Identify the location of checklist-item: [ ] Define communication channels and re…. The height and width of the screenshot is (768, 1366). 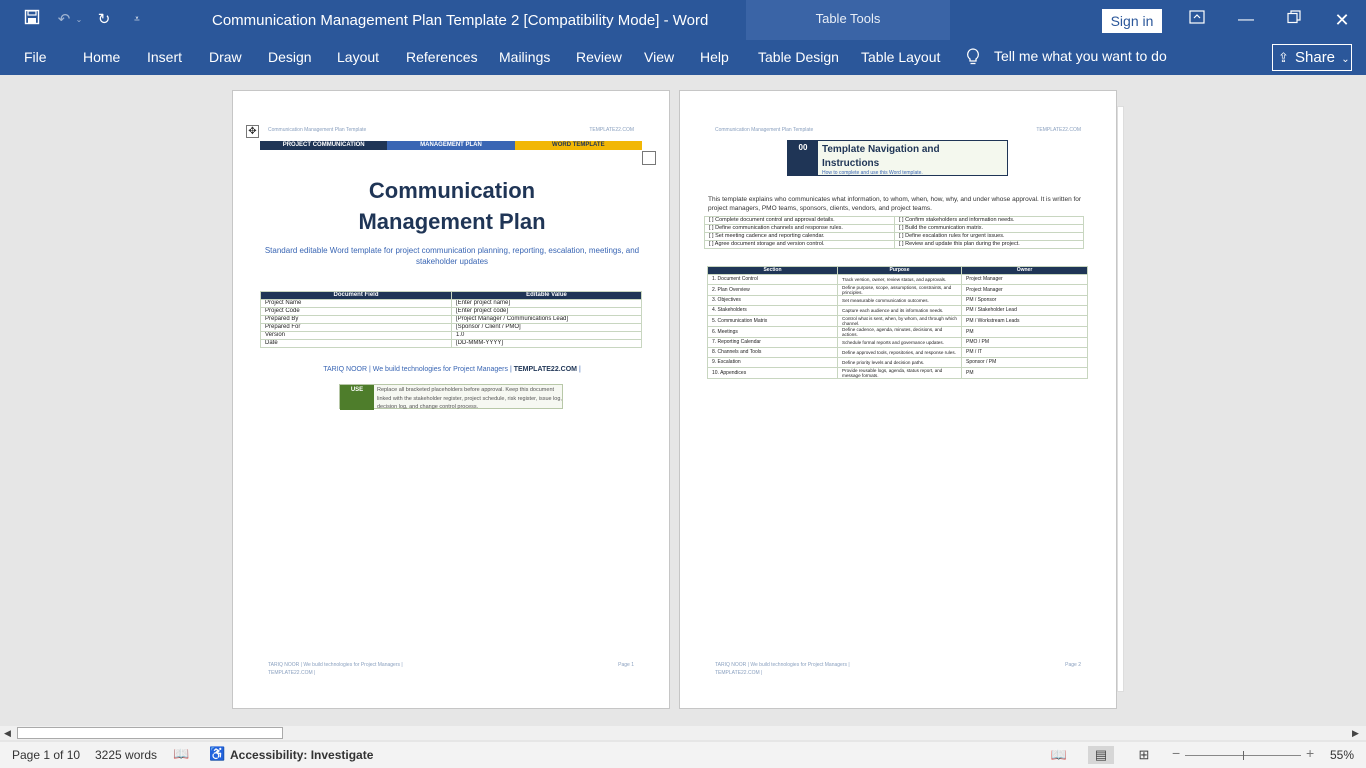
(799, 228).